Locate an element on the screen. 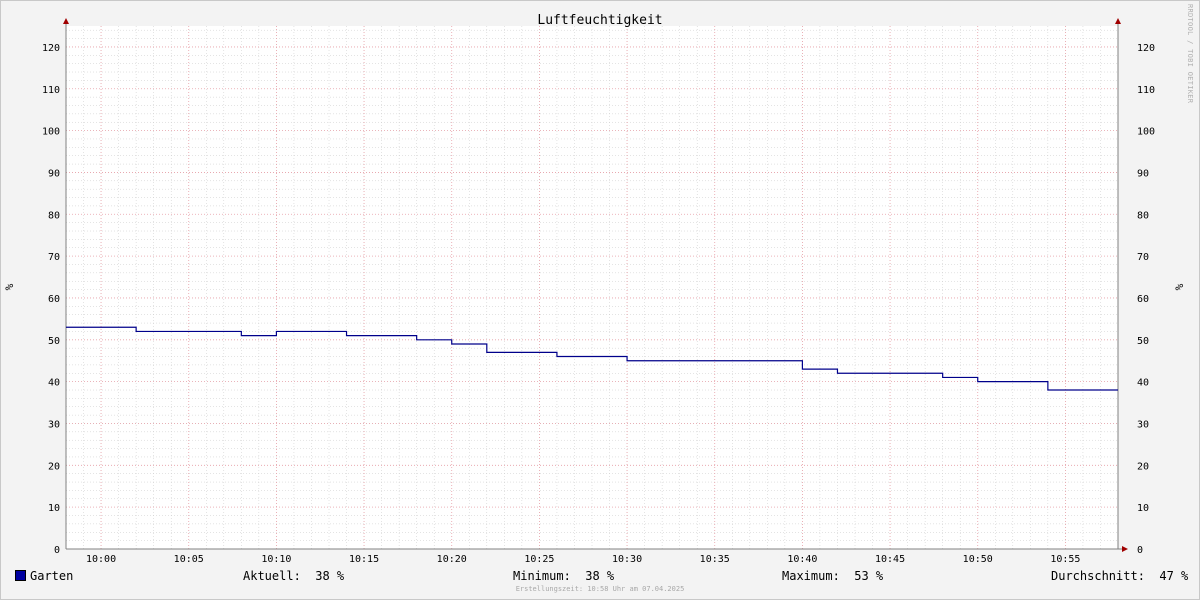  x-tick-label: 10:20 is located at coordinates (452, 559).